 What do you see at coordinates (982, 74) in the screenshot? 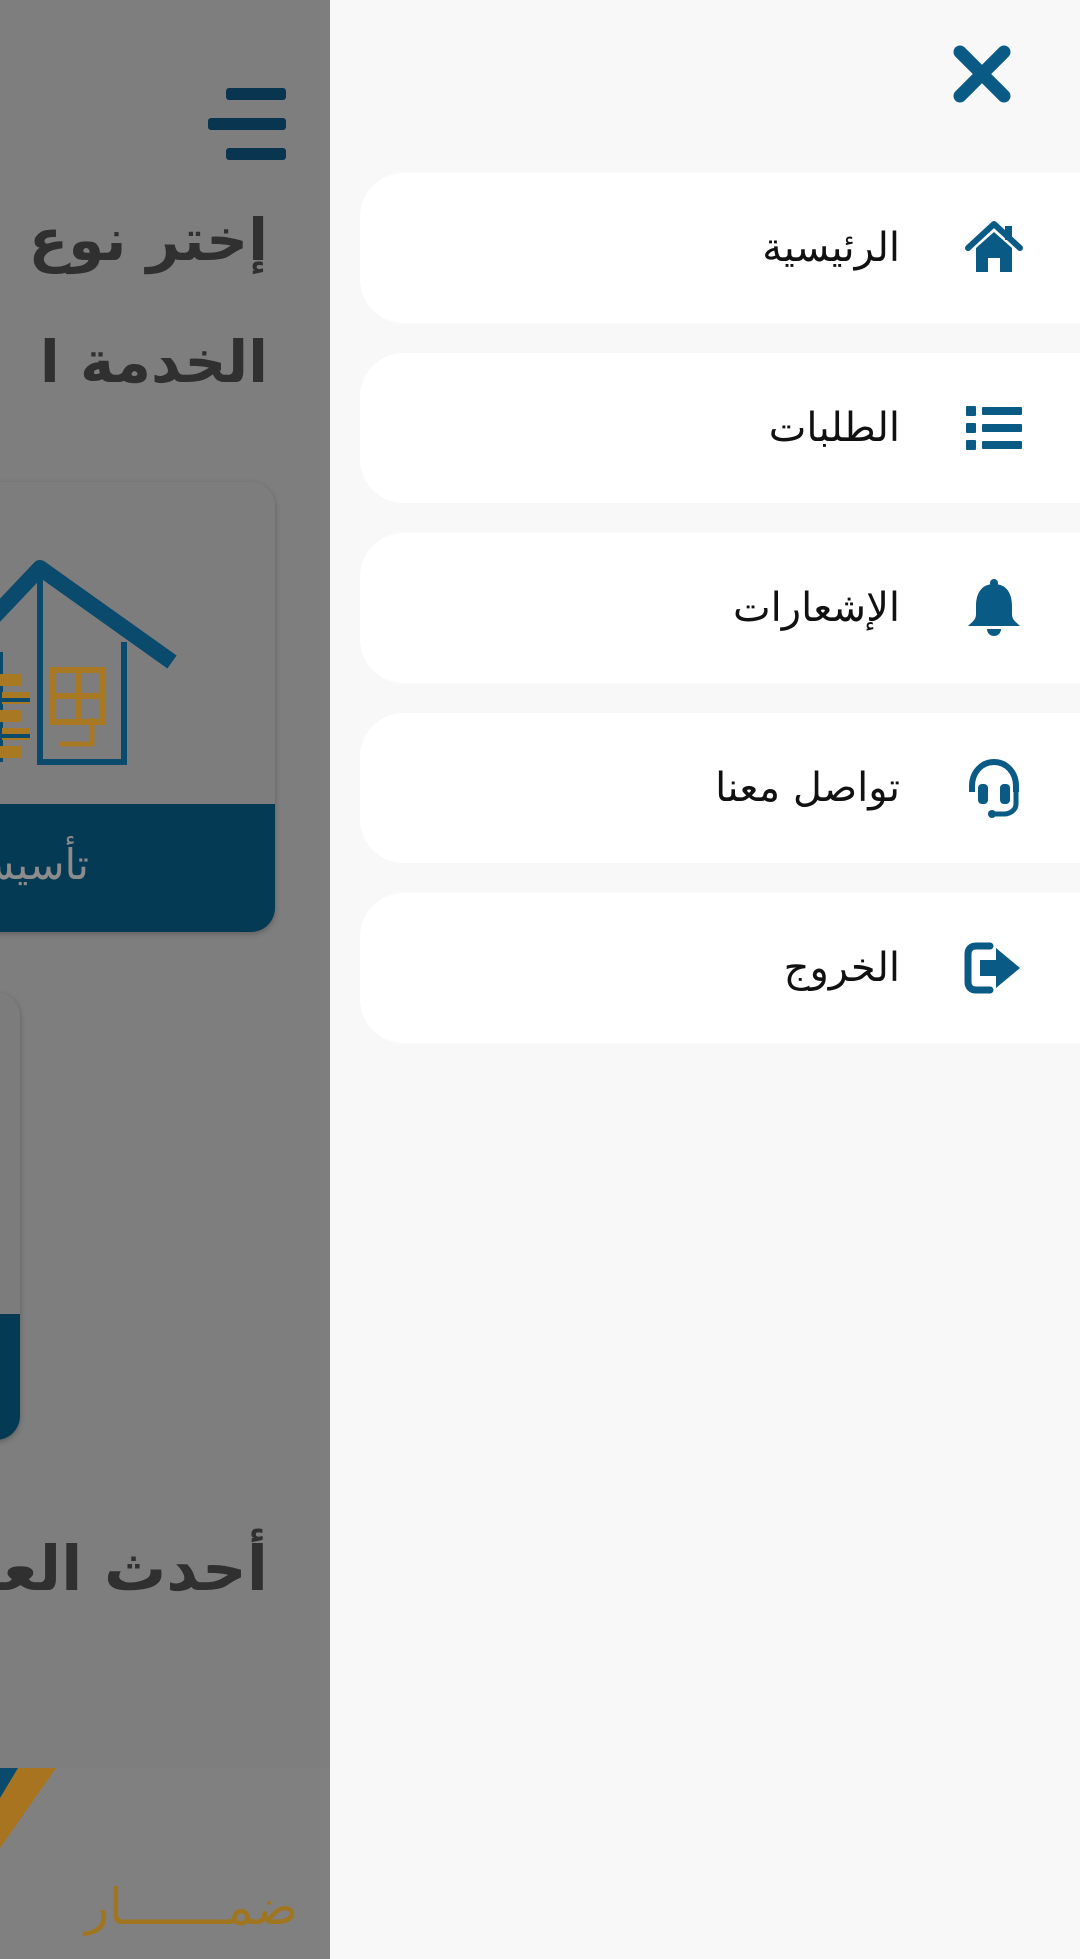
I see `close-icon` at bounding box center [982, 74].